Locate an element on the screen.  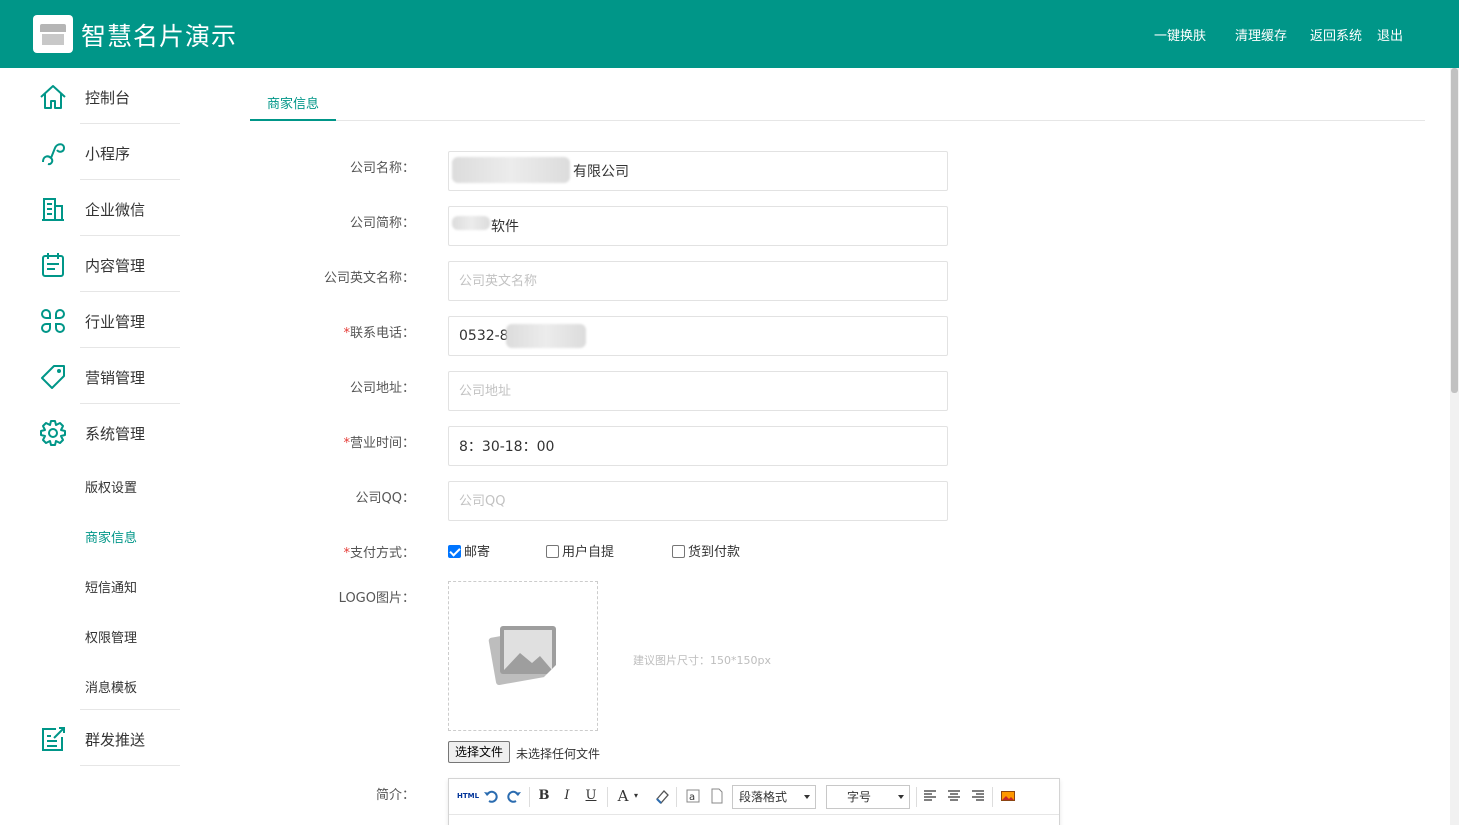
sidebar-item-label: 小程序 is located at coordinates (108, 154).